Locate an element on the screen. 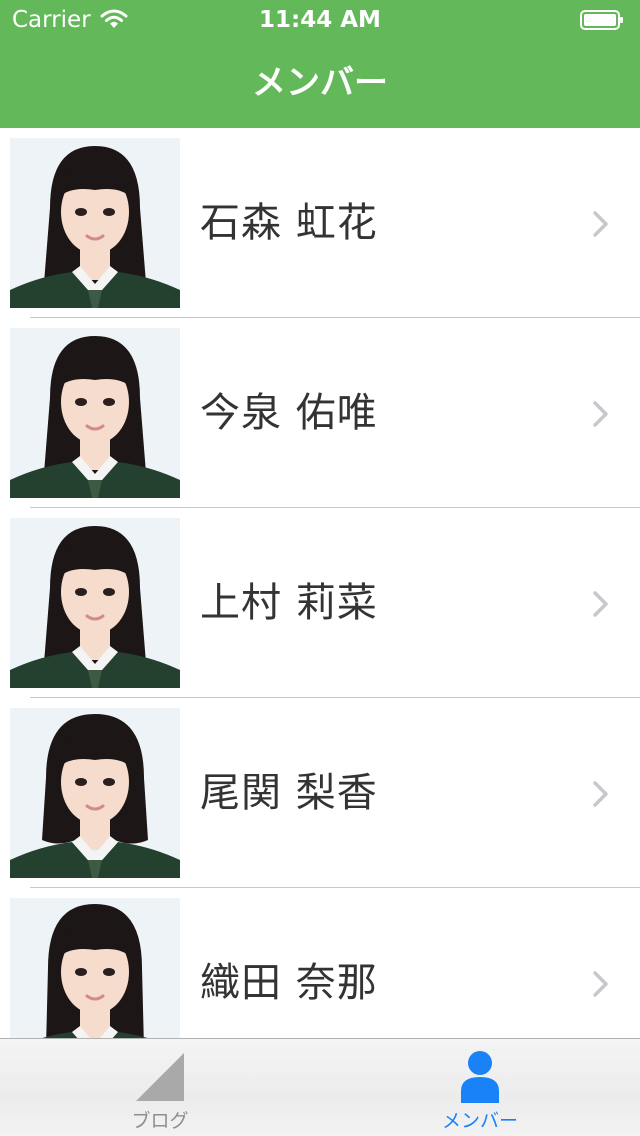 This screenshot has width=640, height=1136. status-time: 11:44 AM is located at coordinates (320, 20).